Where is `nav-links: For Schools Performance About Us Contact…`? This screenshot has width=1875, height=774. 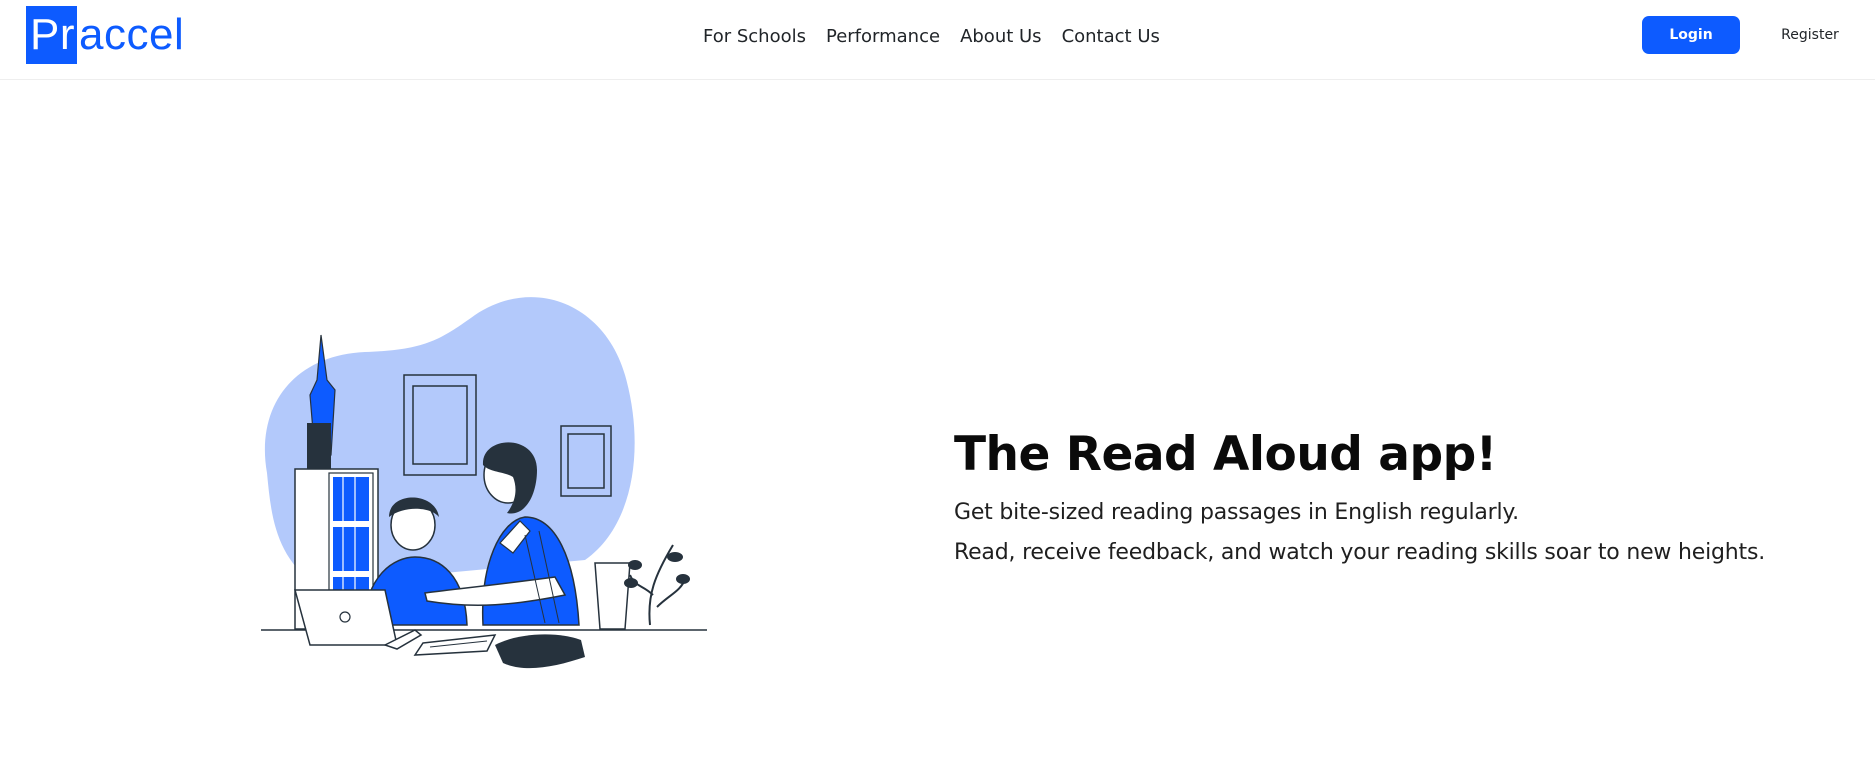 nav-links: For Schools Performance About Us Contact… is located at coordinates (936, 36).